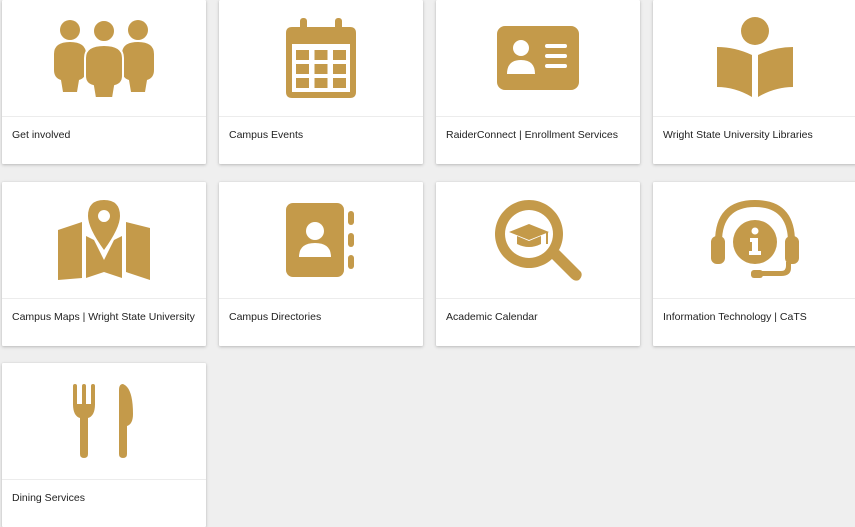 This screenshot has height=527, width=855. I want to click on tile-dining-services: Dining Services, so click(104, 445).